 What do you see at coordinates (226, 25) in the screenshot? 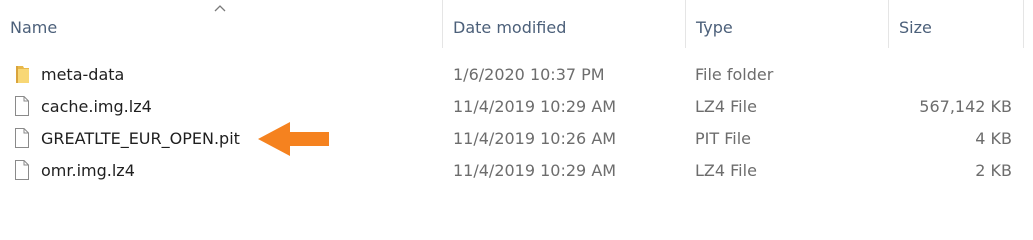
I see `column-header-name: Name` at bounding box center [226, 25].